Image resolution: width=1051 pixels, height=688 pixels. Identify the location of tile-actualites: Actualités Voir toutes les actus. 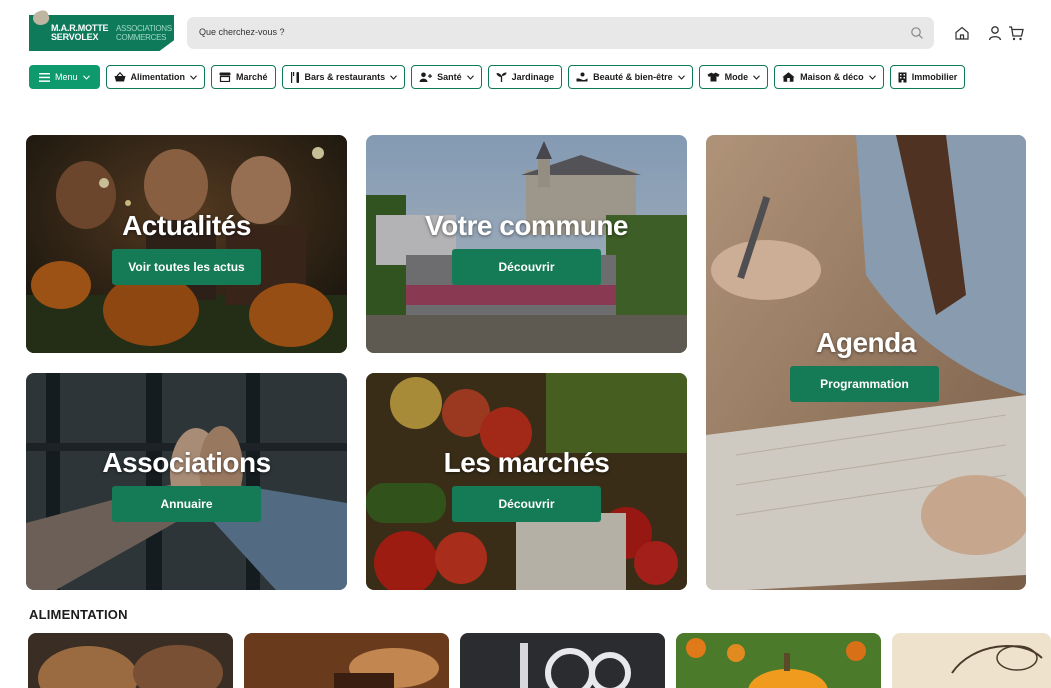
(186, 244).